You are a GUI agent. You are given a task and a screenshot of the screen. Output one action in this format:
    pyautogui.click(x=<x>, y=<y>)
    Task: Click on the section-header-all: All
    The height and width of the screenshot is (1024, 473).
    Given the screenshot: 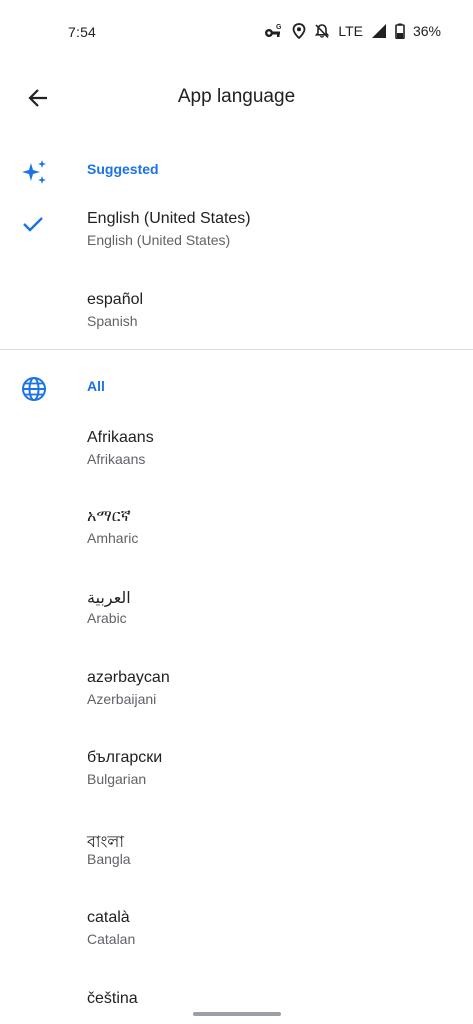 What is the action you would take?
    pyautogui.click(x=236, y=387)
    